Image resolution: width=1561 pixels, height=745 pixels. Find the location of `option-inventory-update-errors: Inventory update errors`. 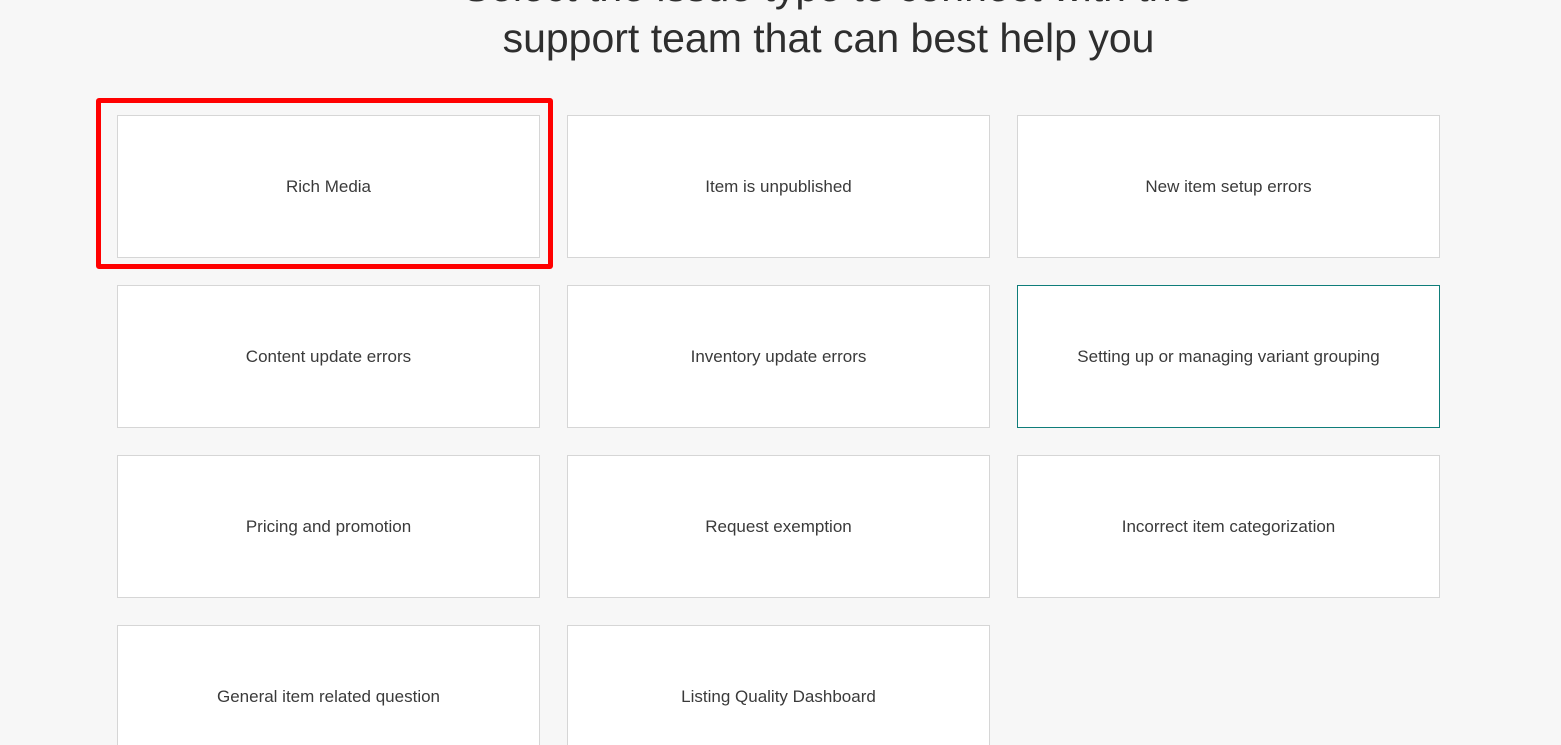

option-inventory-update-errors: Inventory update errors is located at coordinates (778, 356).